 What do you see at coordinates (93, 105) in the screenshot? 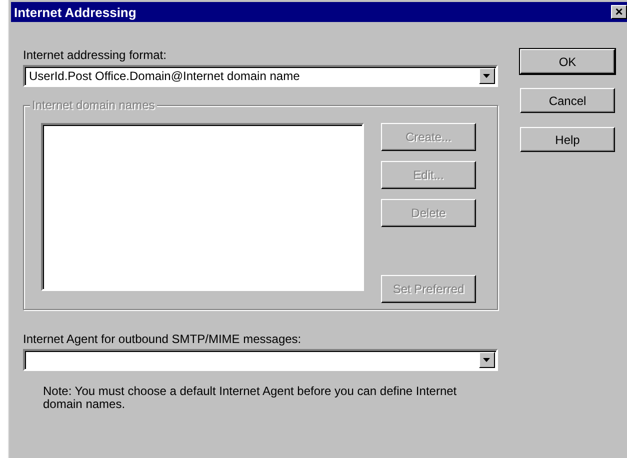
I see `group-label: Internet domain names` at bounding box center [93, 105].